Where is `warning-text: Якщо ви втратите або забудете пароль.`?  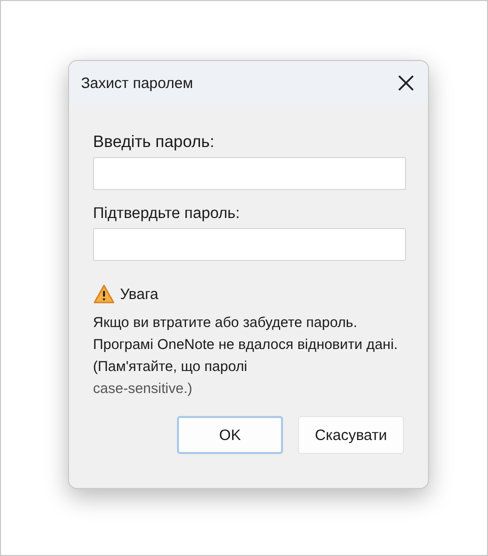 warning-text: Якщо ви втратите або забудете пароль. is located at coordinates (225, 323).